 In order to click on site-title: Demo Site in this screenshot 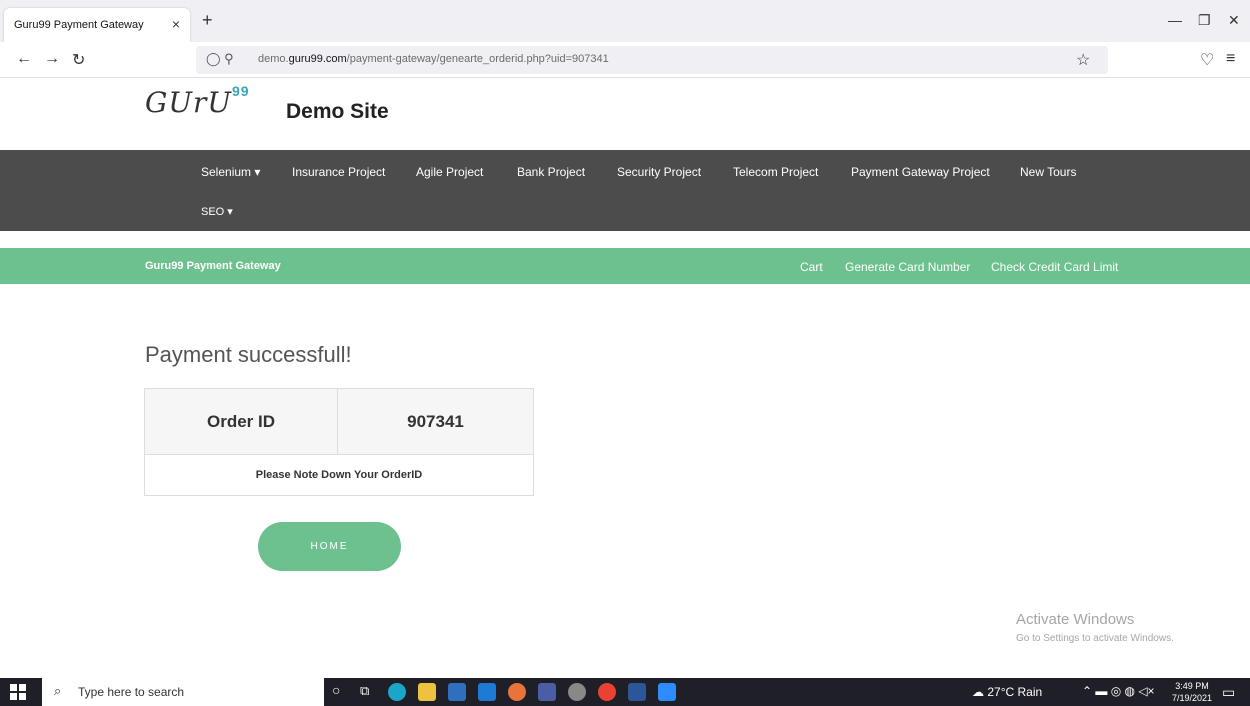, I will do `click(337, 111)`.